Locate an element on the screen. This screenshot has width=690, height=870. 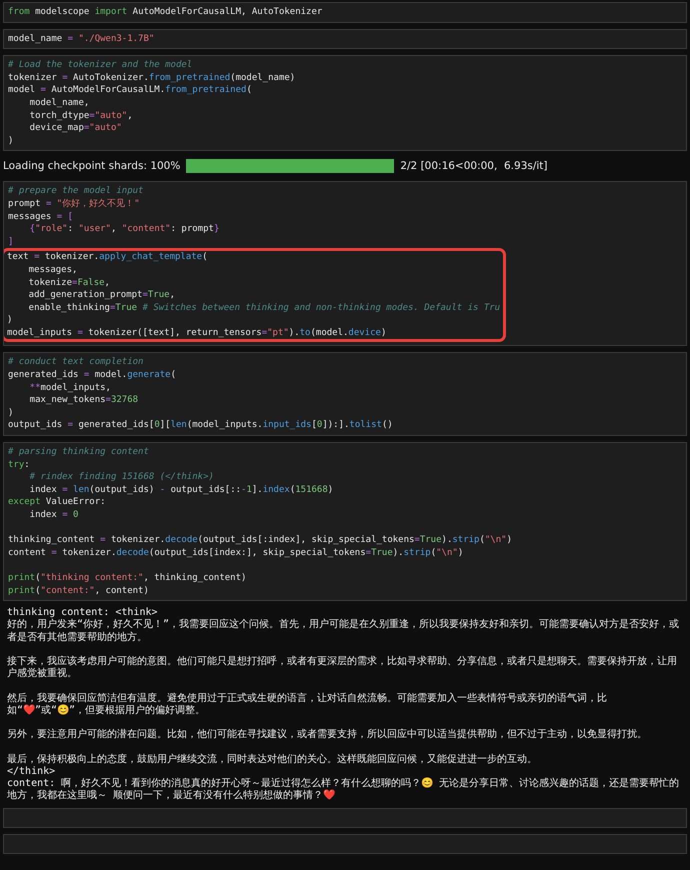
code-cell: from modelscope import AutoModelForCausalLM, AutoTokenizer is located at coordinates (345, 12).